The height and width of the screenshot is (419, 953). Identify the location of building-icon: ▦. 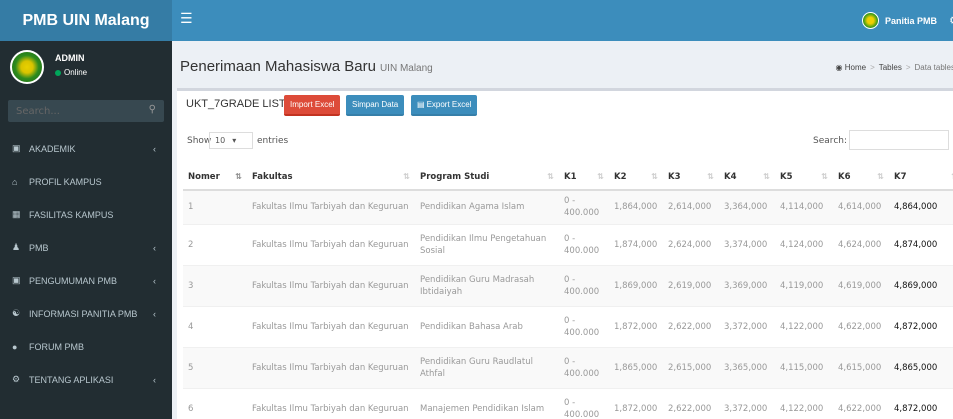
(16, 214).